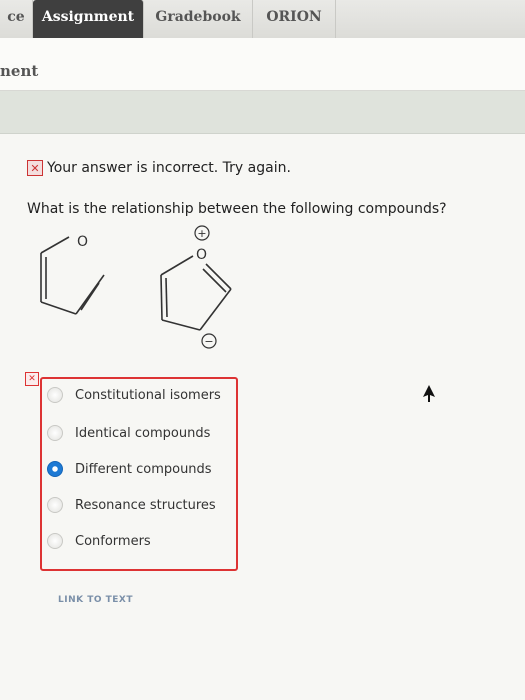 The width and height of the screenshot is (525, 700). I want to click on oxygen-left: O, so click(82, 242).